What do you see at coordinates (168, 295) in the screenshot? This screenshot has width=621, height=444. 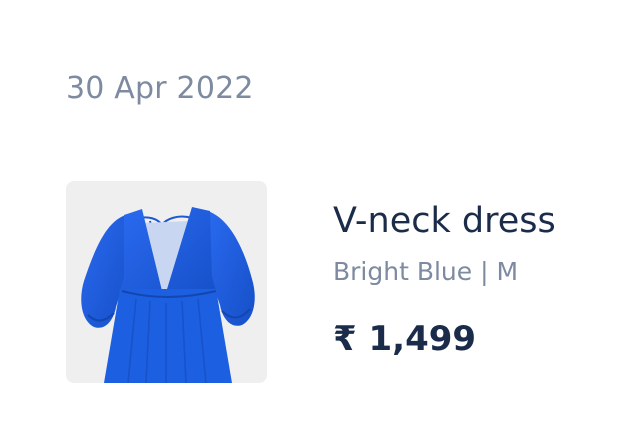 I see `dress-image-icon` at bounding box center [168, 295].